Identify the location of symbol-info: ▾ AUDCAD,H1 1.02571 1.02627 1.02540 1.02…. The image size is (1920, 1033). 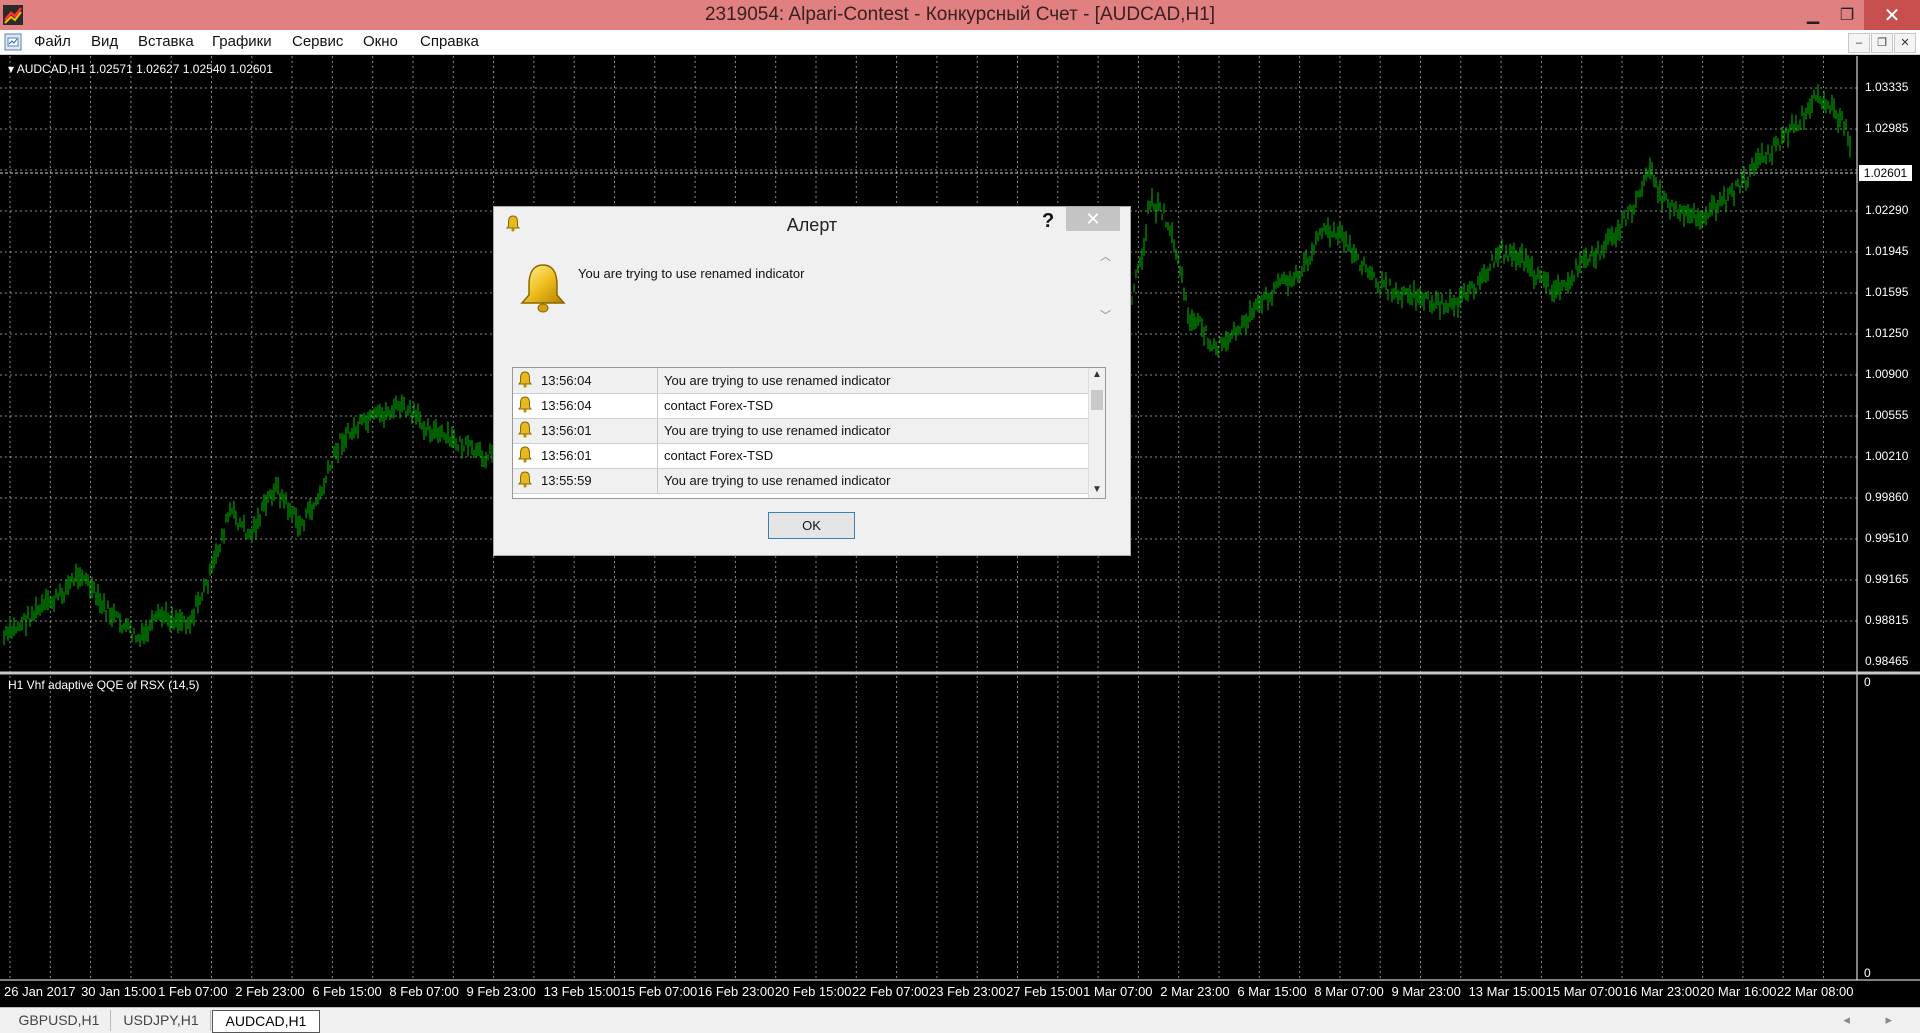
(140, 69).